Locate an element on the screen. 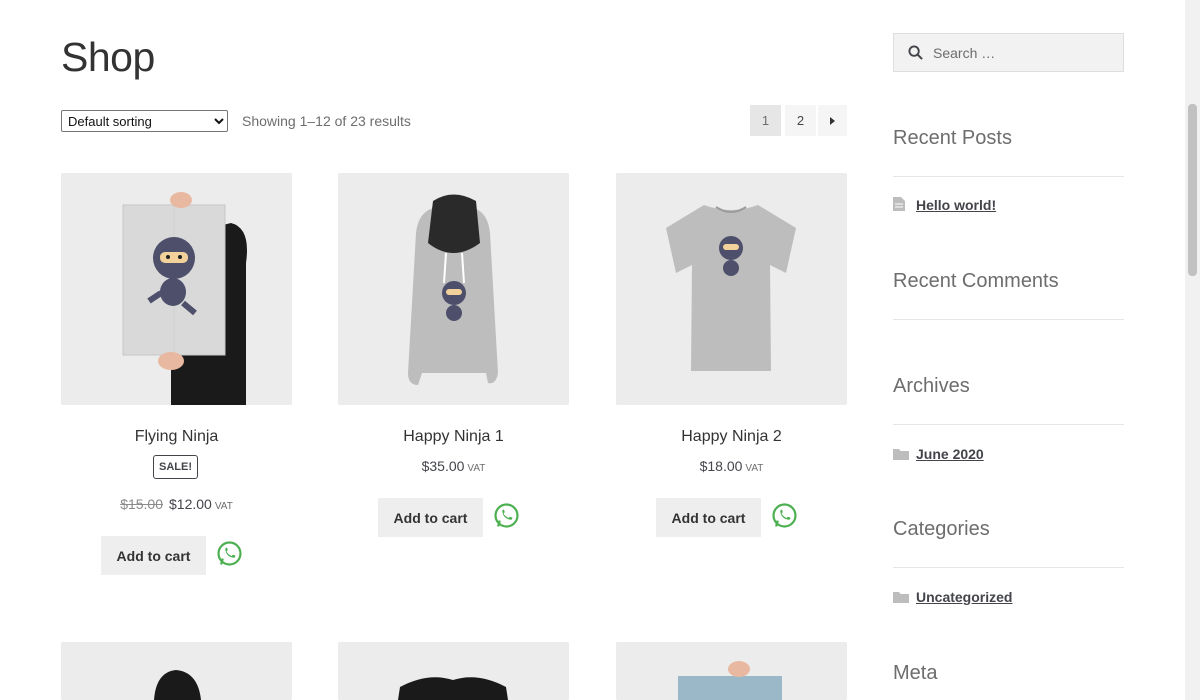  product-card: Happy Ninja 1 $35.00 VAT Add to cart is located at coordinates (453, 355).